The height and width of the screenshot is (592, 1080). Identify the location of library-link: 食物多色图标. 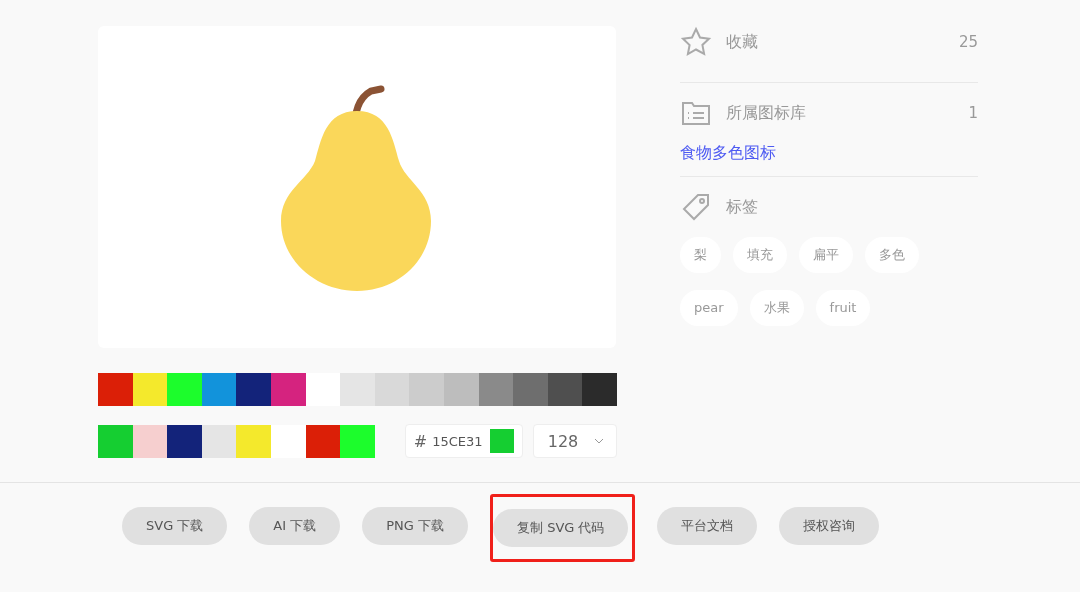
(728, 153).